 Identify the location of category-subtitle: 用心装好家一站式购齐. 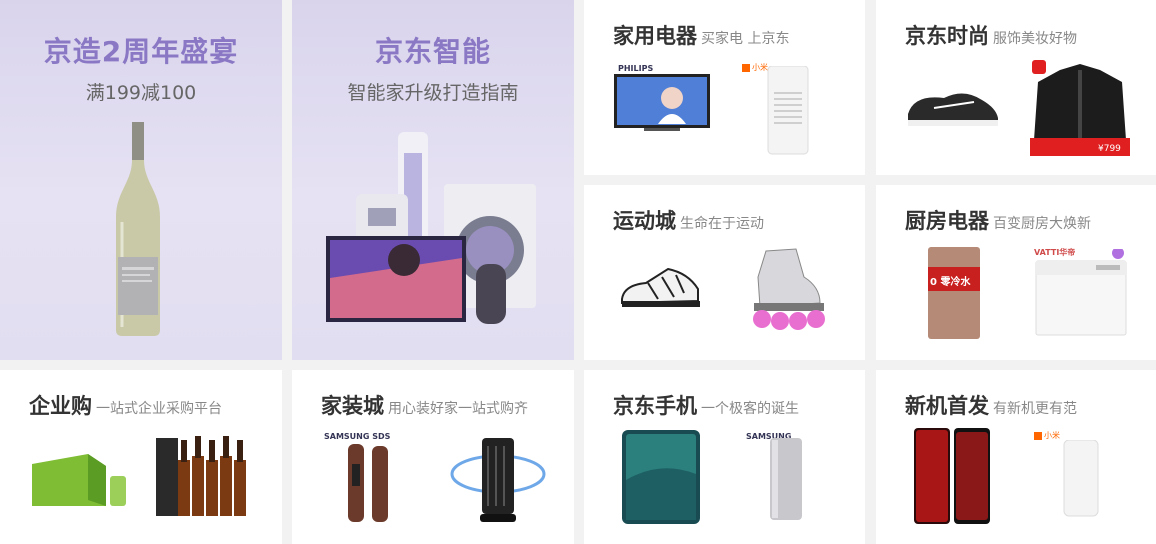
(458, 409).